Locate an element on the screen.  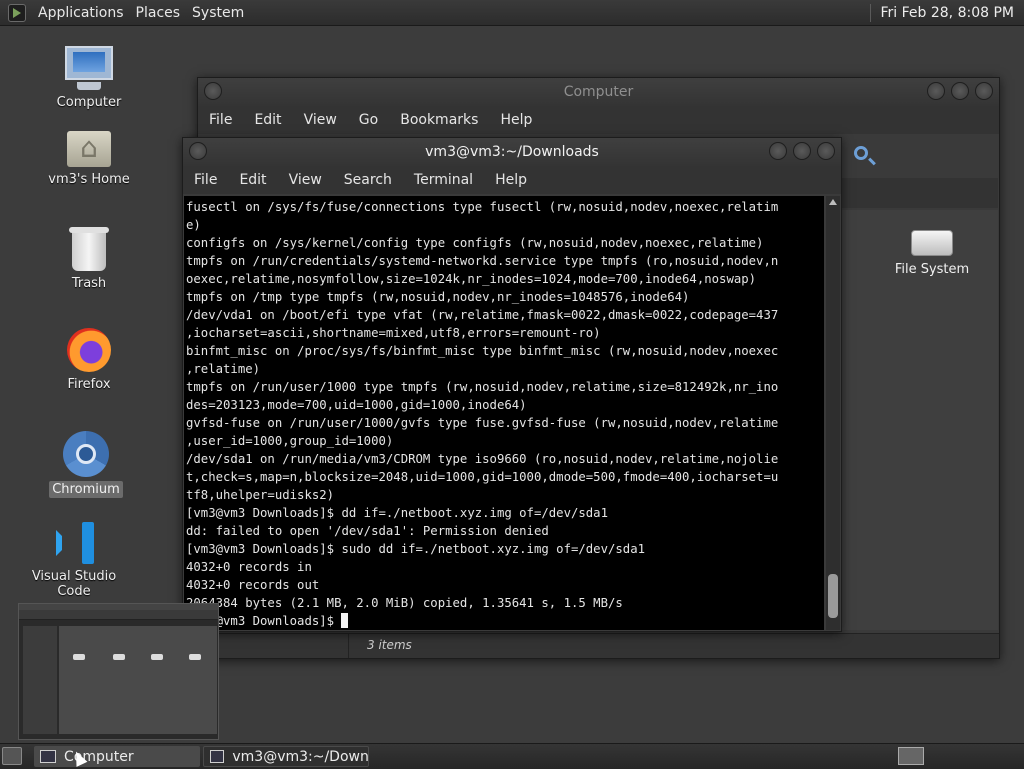
file-system-item: File System is located at coordinates (932, 253).